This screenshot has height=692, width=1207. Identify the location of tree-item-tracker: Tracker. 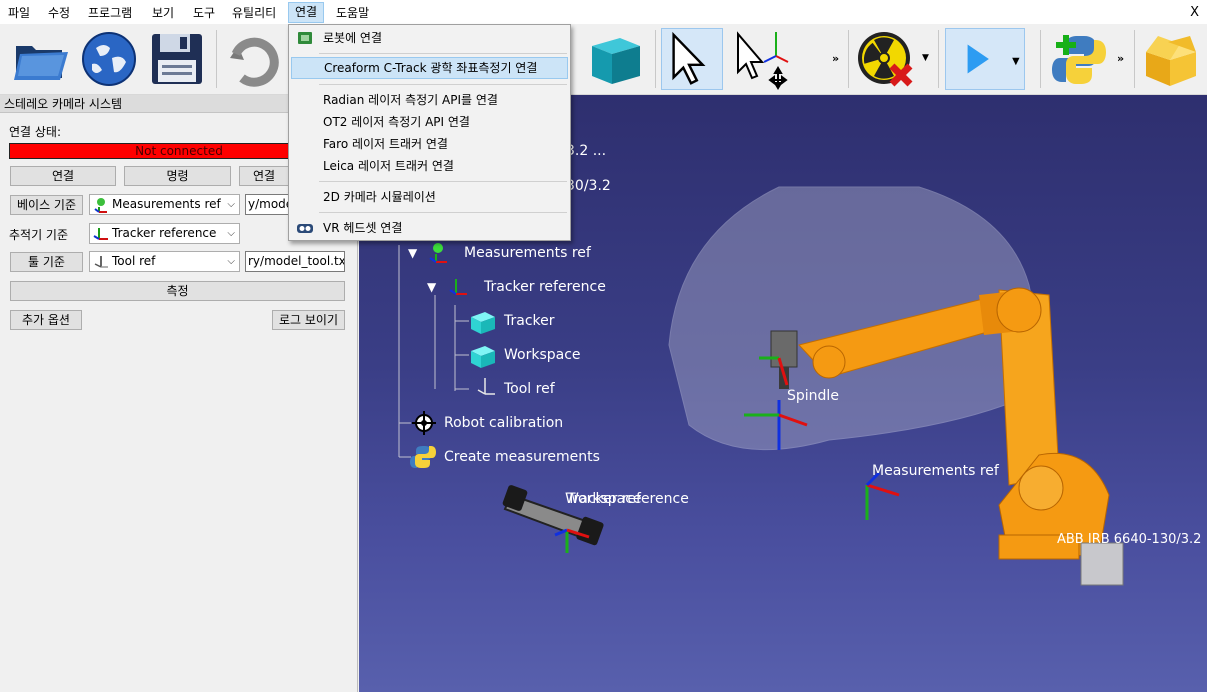
(529, 321).